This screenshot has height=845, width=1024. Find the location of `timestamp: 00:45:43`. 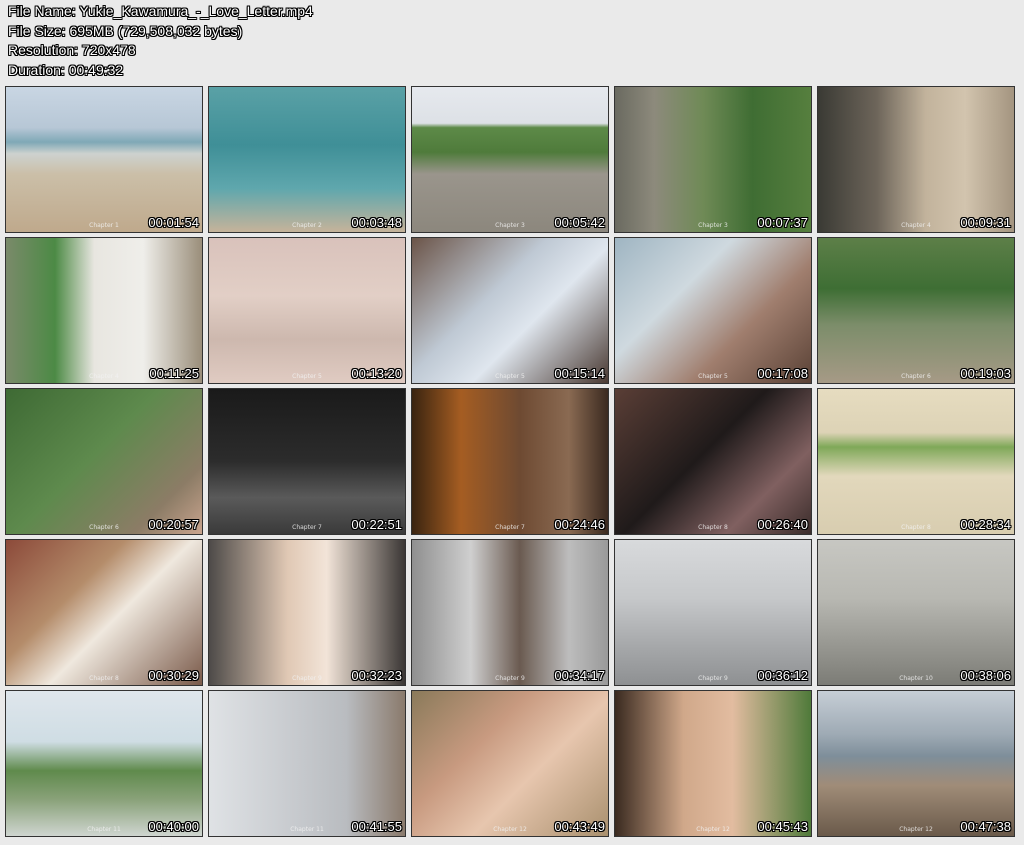

timestamp: 00:45:43 is located at coordinates (782, 826).